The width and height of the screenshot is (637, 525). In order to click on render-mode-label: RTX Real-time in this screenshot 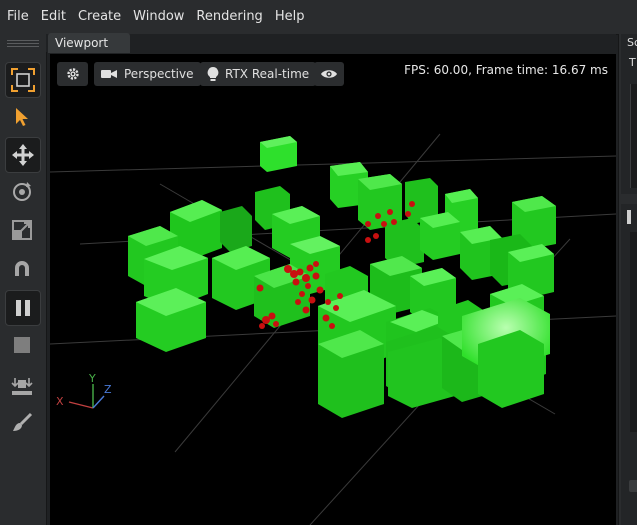, I will do `click(267, 74)`.